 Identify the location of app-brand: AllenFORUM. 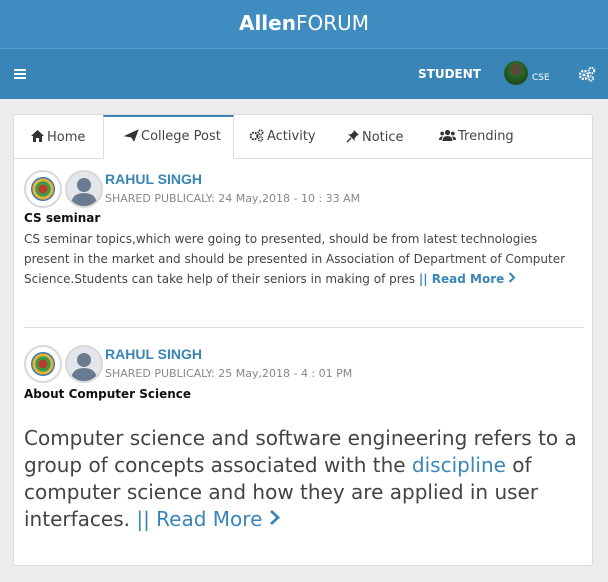
(304, 23).